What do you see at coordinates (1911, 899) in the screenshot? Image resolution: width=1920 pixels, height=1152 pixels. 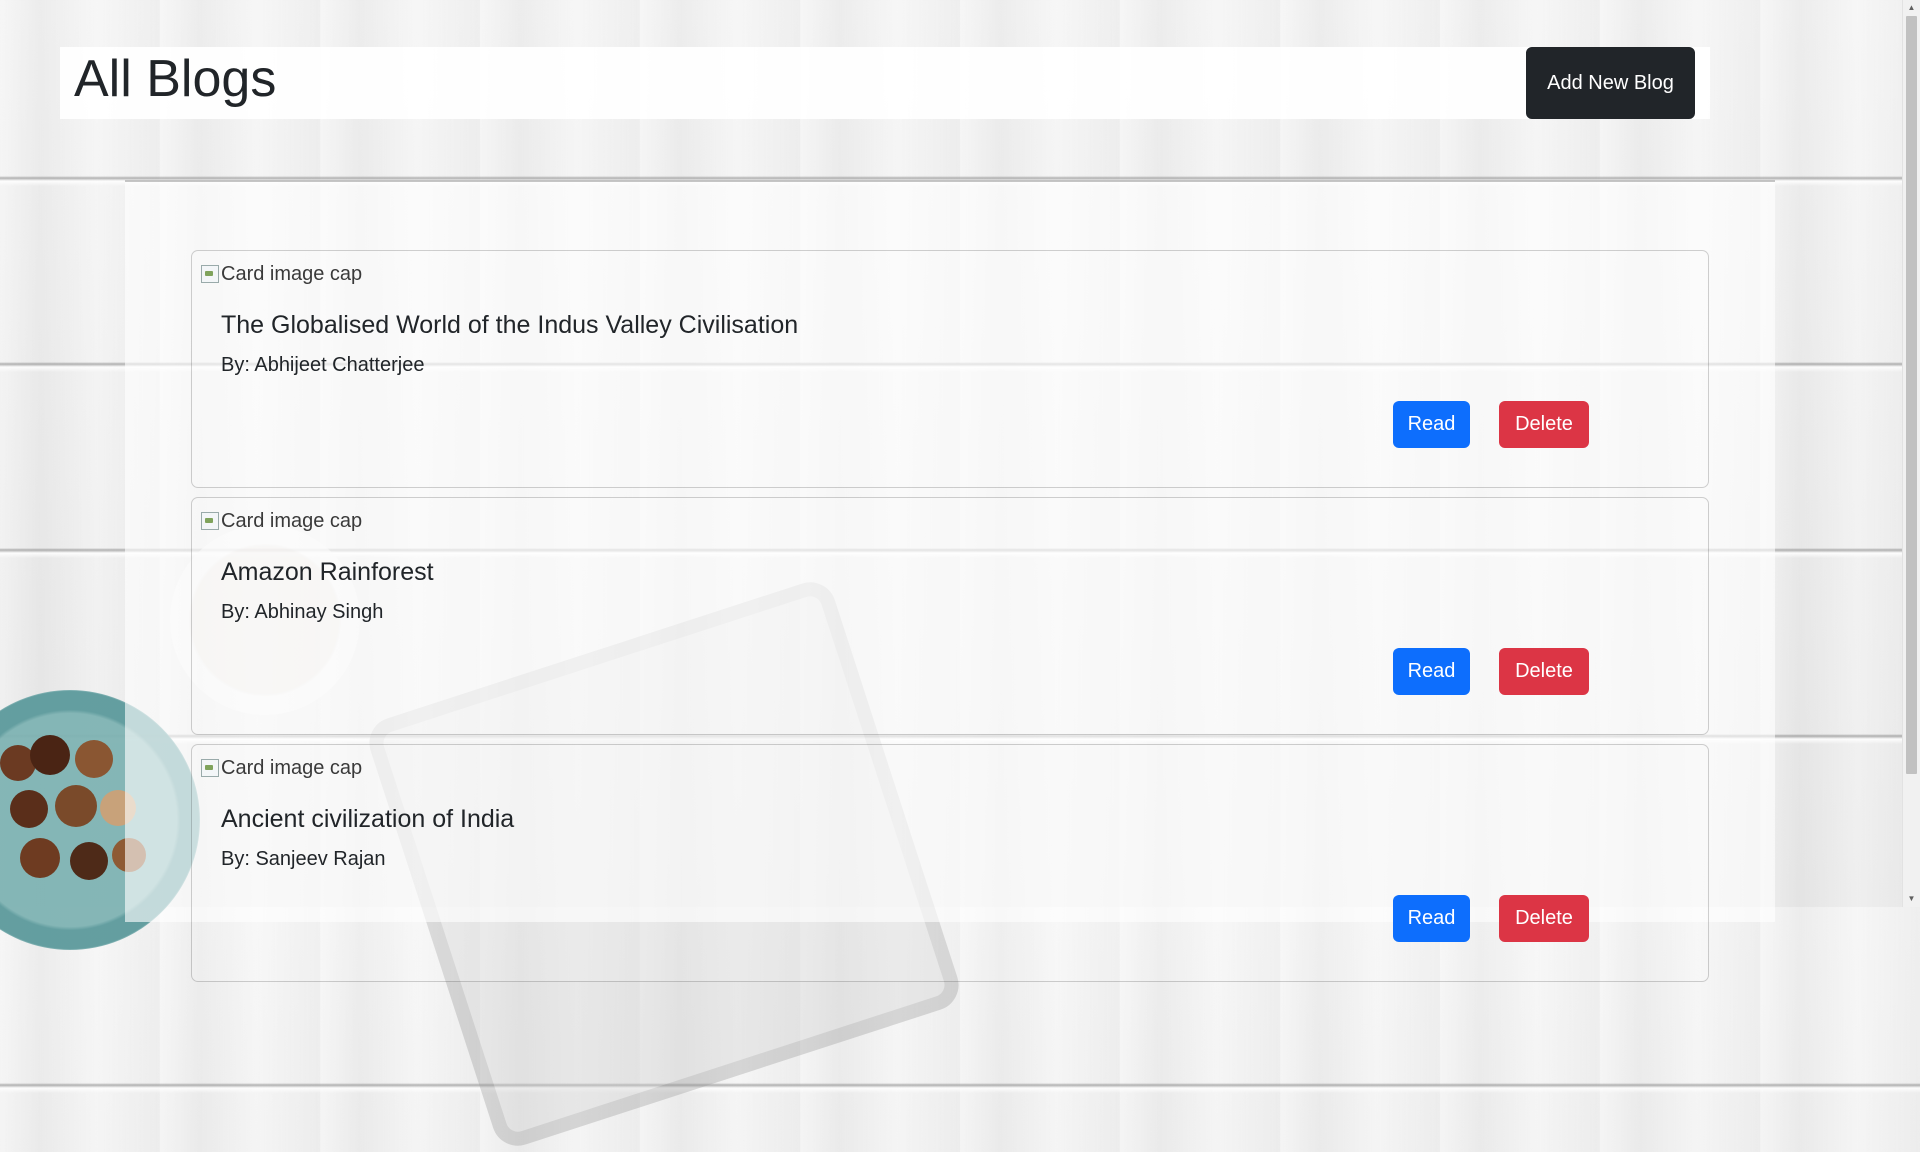 I see `scroll-down-arrow-icon: ▼` at bounding box center [1911, 899].